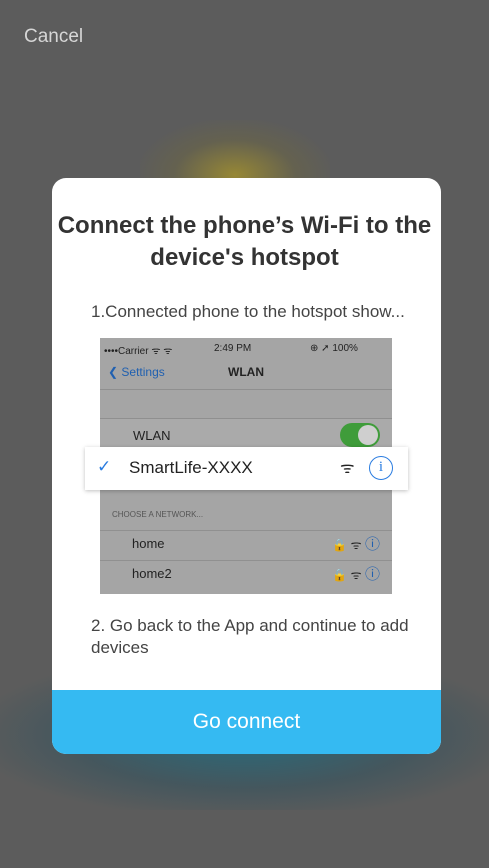 The image size is (489, 868). I want to click on chevron-left-icon: ❮, so click(115, 372).